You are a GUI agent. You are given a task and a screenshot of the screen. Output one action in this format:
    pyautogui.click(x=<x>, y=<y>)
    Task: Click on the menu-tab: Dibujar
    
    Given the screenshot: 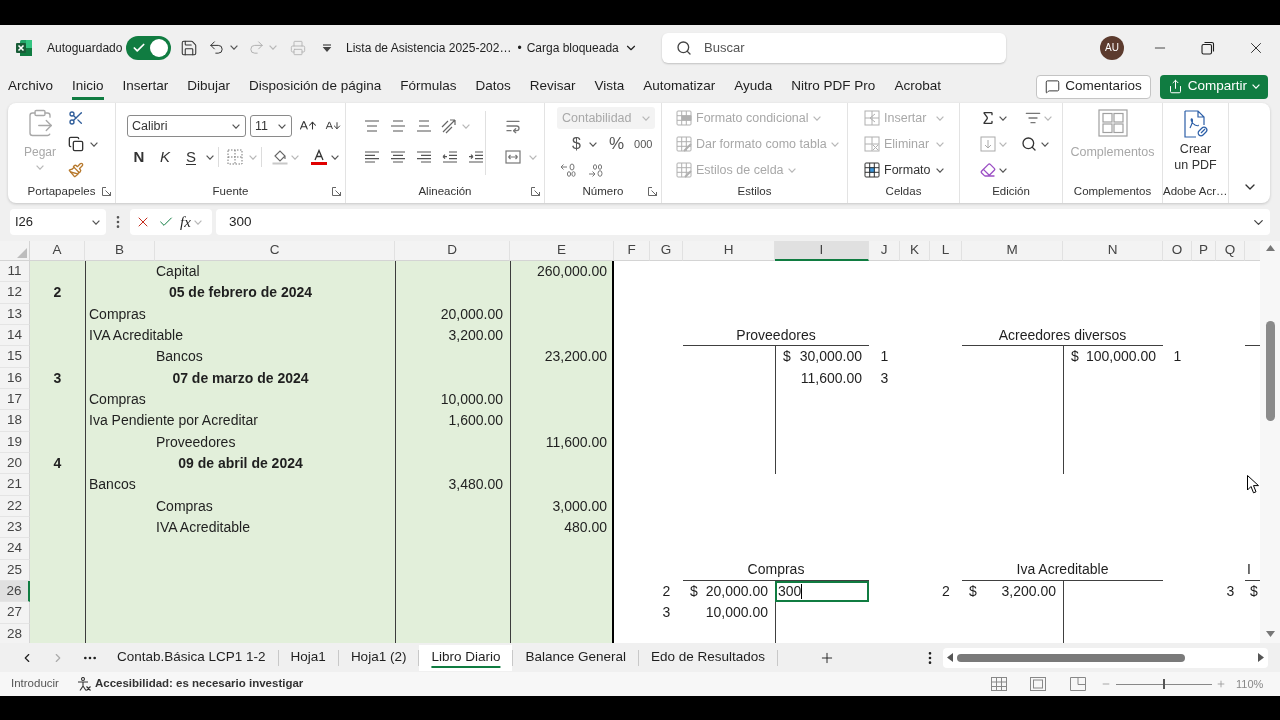 What is the action you would take?
    pyautogui.click(x=209, y=86)
    